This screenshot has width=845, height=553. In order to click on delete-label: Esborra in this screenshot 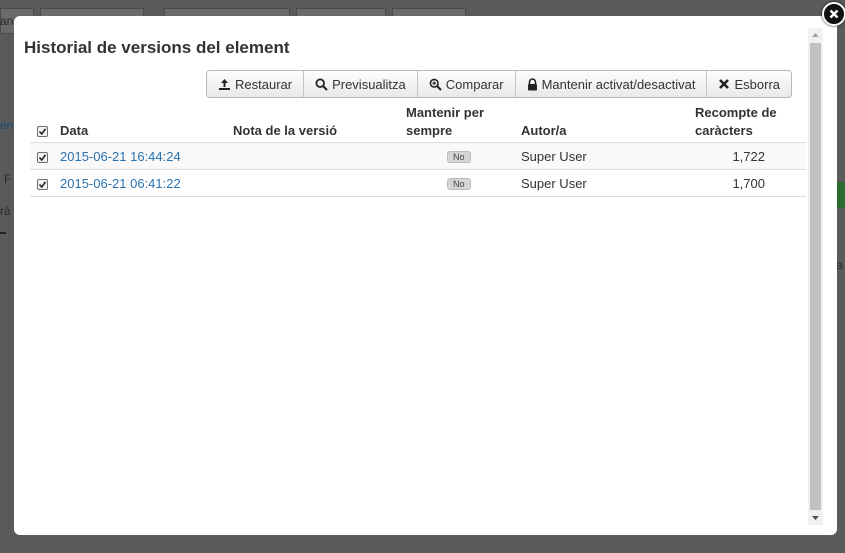, I will do `click(757, 84)`.